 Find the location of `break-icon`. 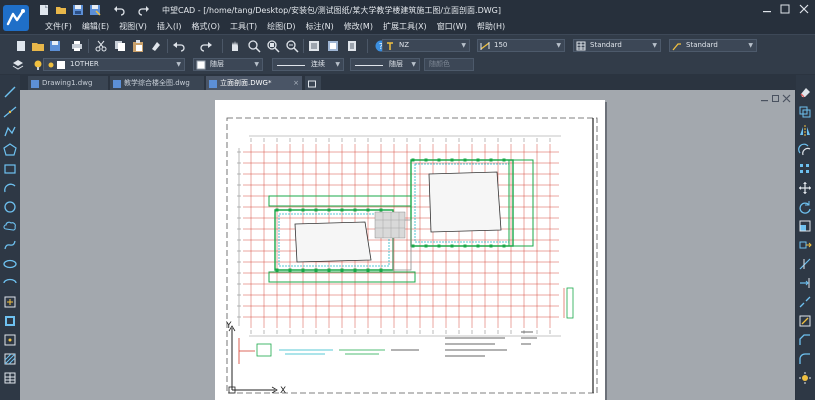

break-icon is located at coordinates (805, 302).